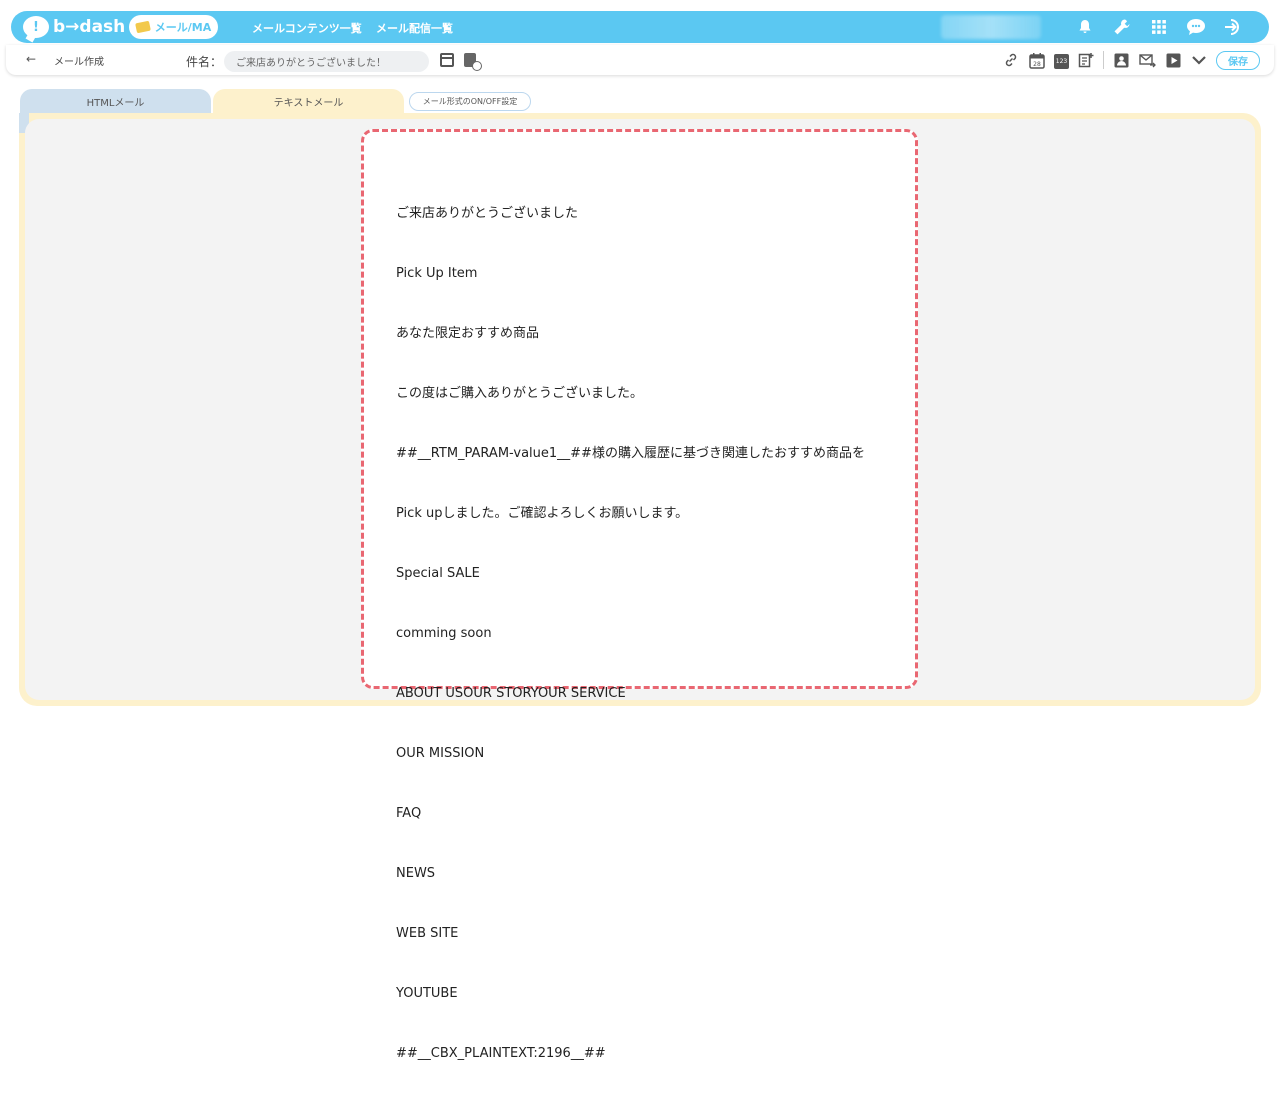 Image resolution: width=1280 pixels, height=1104 pixels. Describe the element at coordinates (307, 28) in the screenshot. I see `nav-mail-contents-list: メールコンテンツ一覧` at that location.